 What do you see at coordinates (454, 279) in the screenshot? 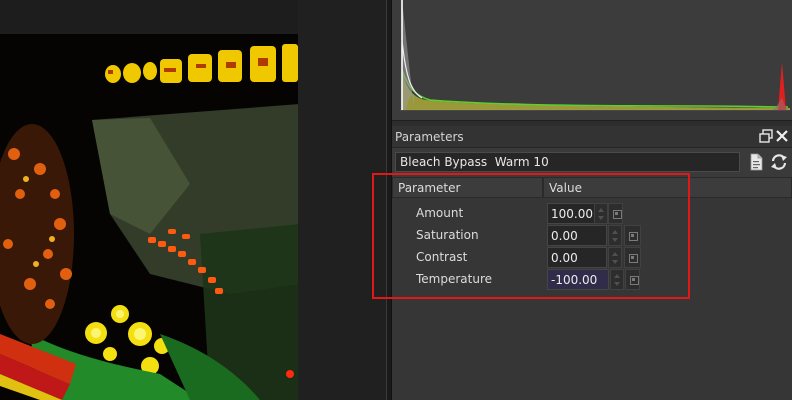
I see `param-label-temperature: Temperature` at bounding box center [454, 279].